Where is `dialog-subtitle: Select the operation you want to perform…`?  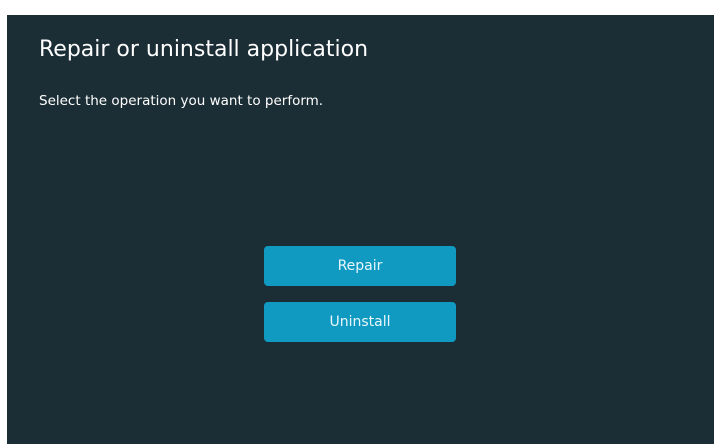
dialog-subtitle: Select the operation you want to perform… is located at coordinates (181, 101).